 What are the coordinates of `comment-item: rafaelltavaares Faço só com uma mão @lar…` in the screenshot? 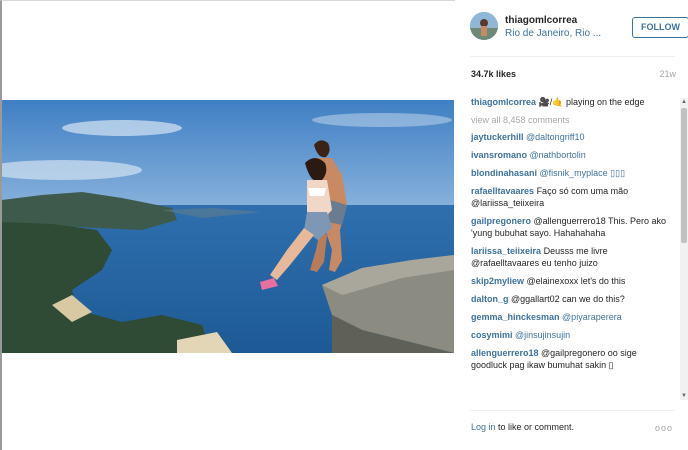 It's located at (569, 197).